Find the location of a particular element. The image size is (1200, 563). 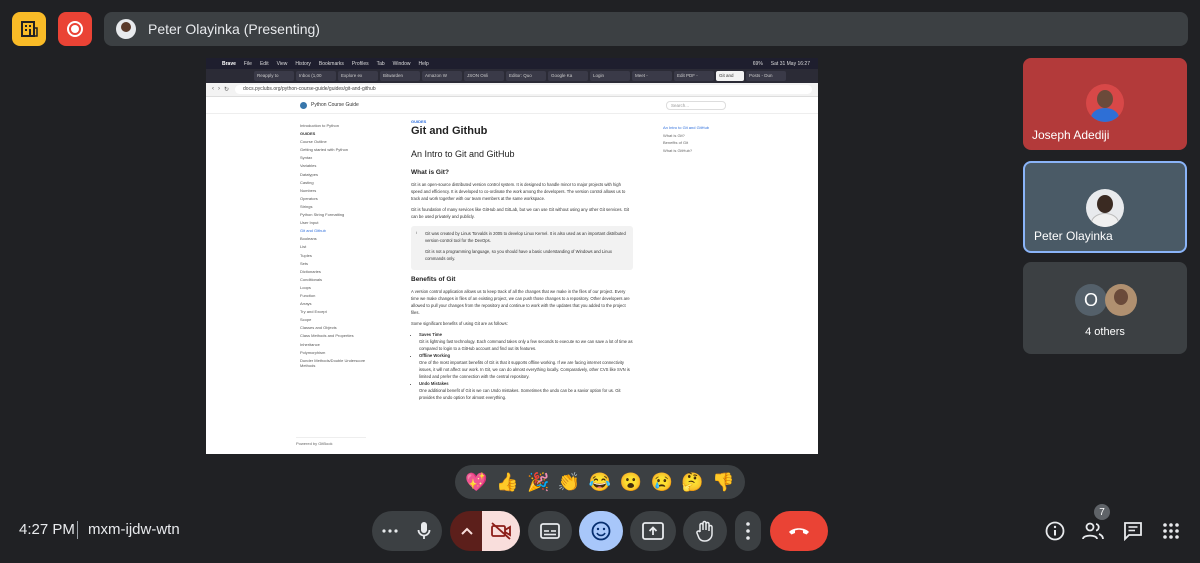

avatar-initial: O is located at coordinates (1091, 300).